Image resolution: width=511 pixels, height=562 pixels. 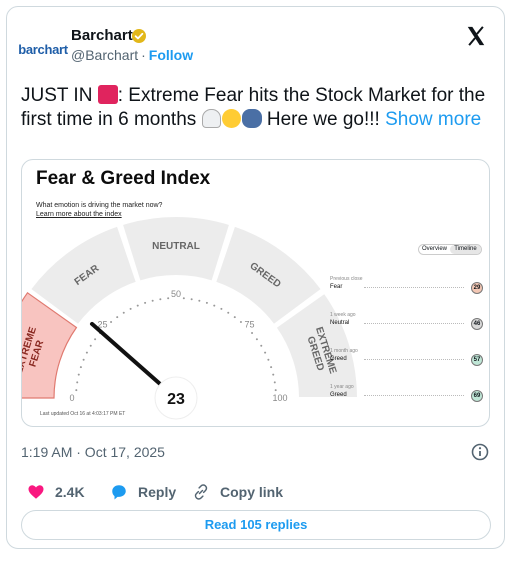 What do you see at coordinates (251, 118) in the screenshot?
I see `people-hugging-emoji-icon` at bounding box center [251, 118].